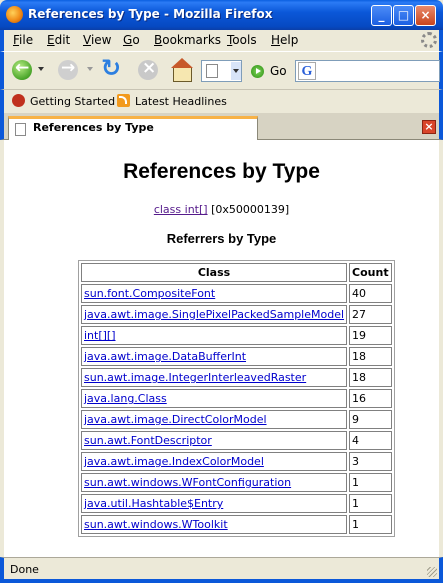 The image size is (443, 583). What do you see at coordinates (156, 524) in the screenshot?
I see `class-name-link: sun.awt.windows.WToolkit` at bounding box center [156, 524].